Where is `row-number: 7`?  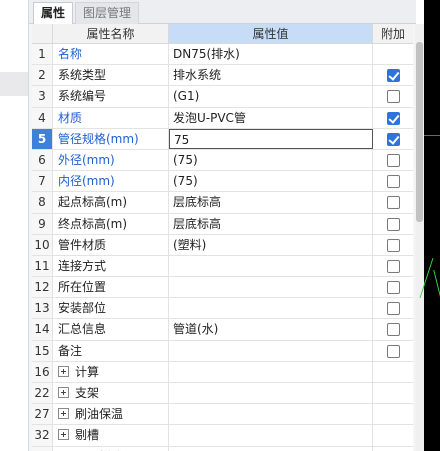 row-number: 7 is located at coordinates (42, 181).